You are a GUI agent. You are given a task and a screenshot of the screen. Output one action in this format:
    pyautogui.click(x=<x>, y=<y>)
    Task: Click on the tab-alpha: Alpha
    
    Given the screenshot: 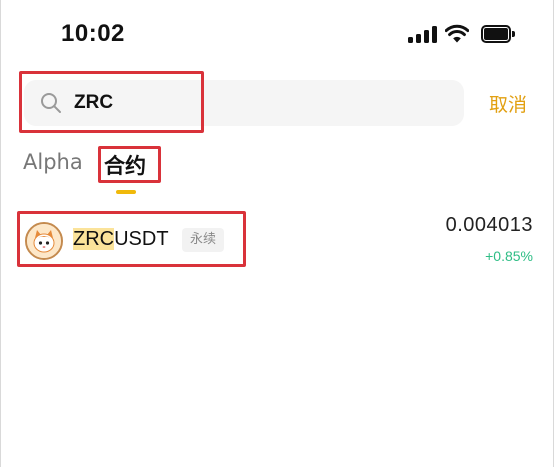 What is the action you would take?
    pyautogui.click(x=53, y=162)
    